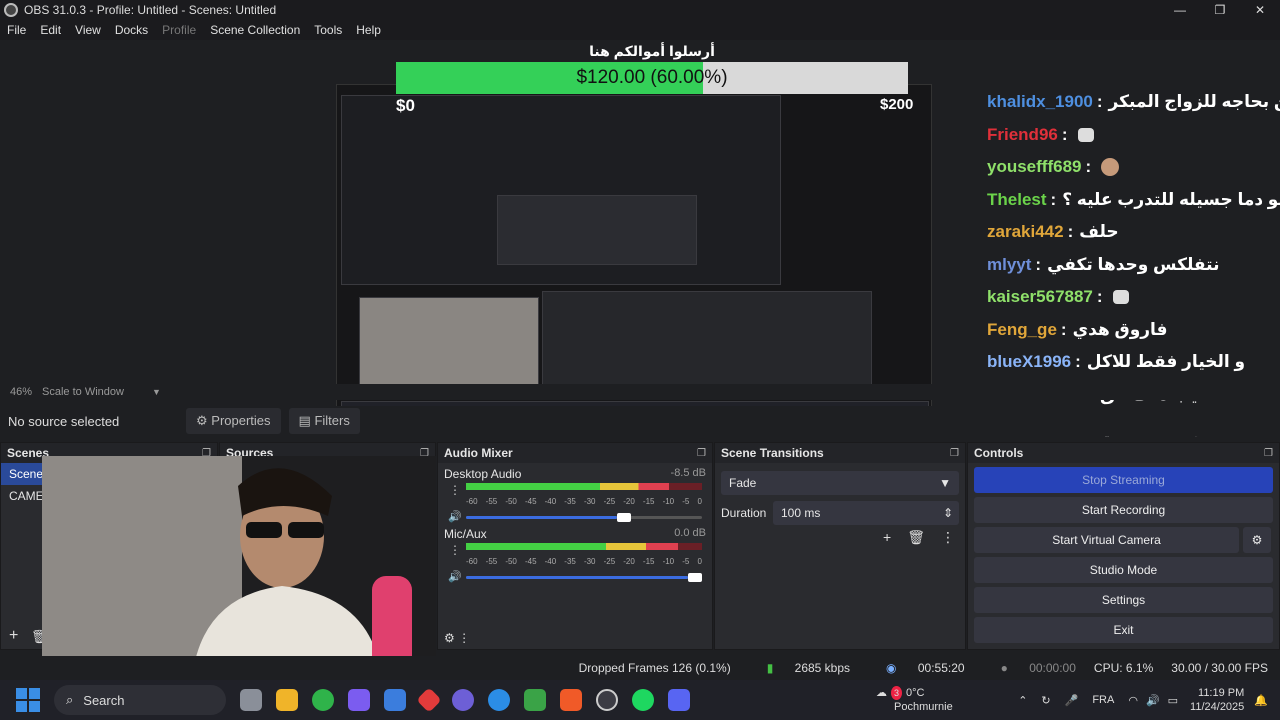 This screenshot has height=720, width=1280. Describe the element at coordinates (359, 700) in the screenshot. I see `copilot-icon` at that location.